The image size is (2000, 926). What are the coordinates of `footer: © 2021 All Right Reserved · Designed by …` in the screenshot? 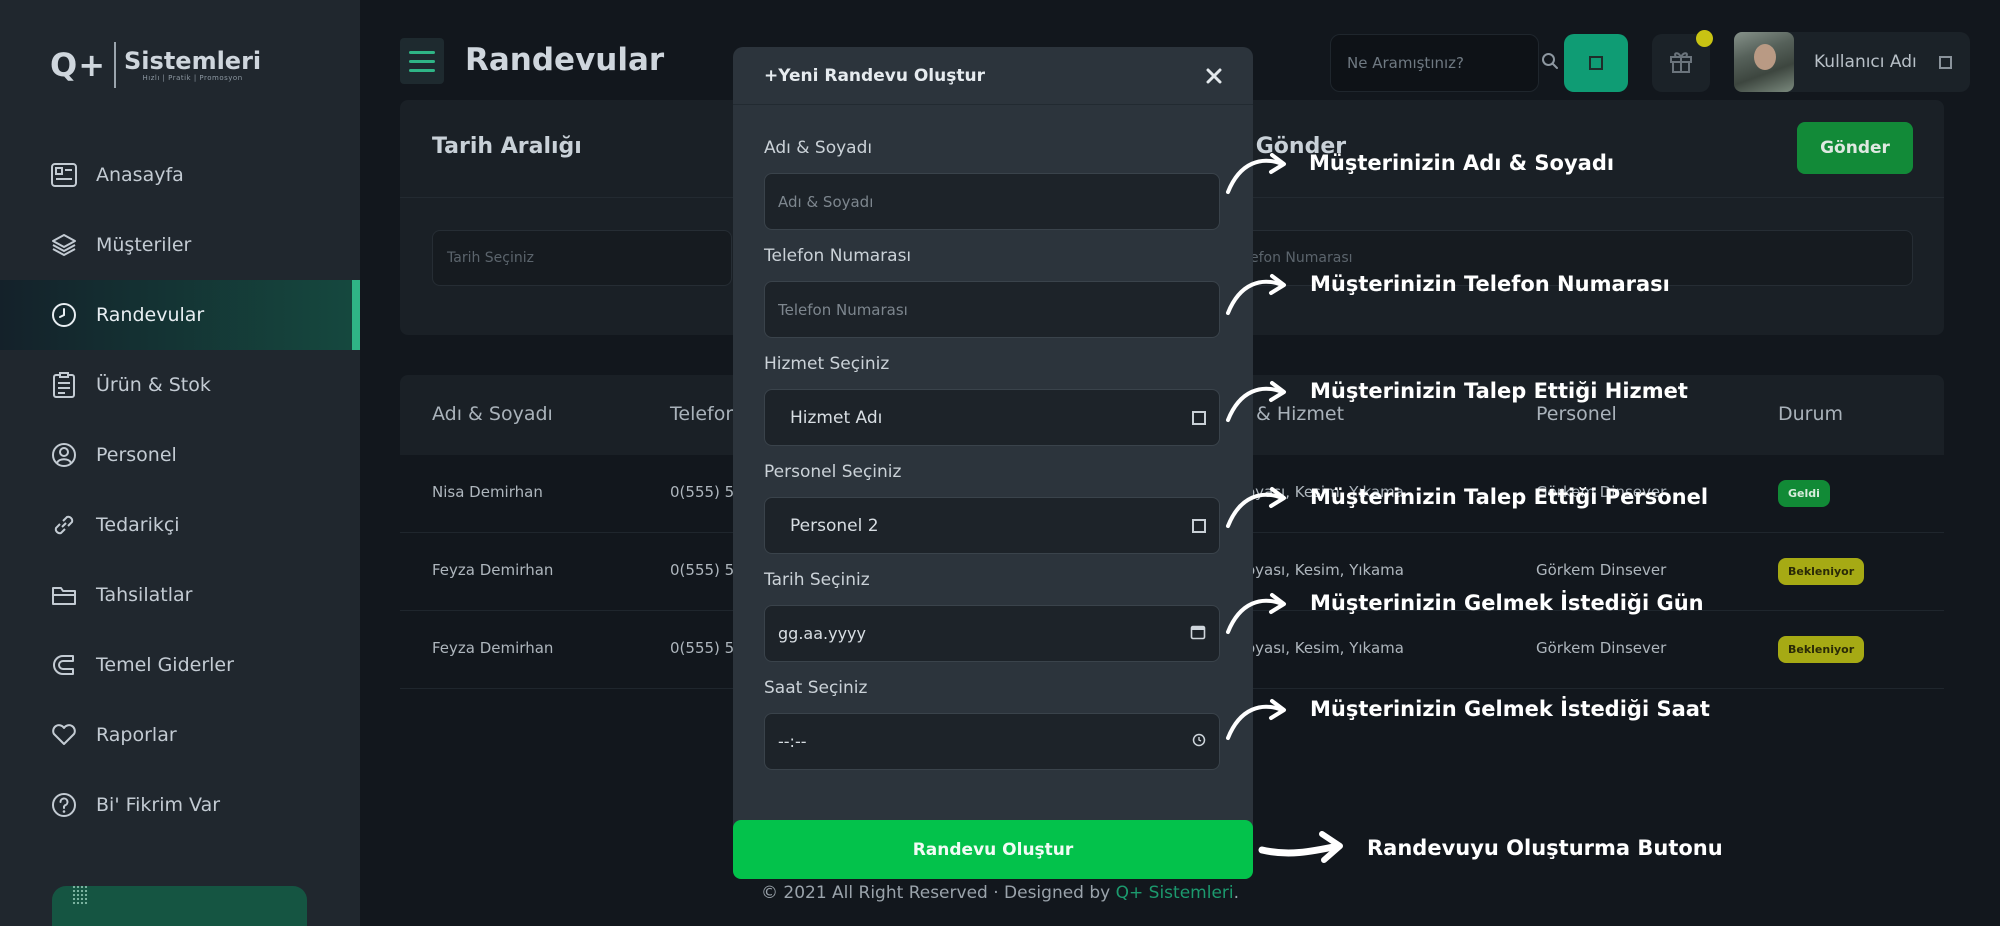 It's located at (1000, 893).